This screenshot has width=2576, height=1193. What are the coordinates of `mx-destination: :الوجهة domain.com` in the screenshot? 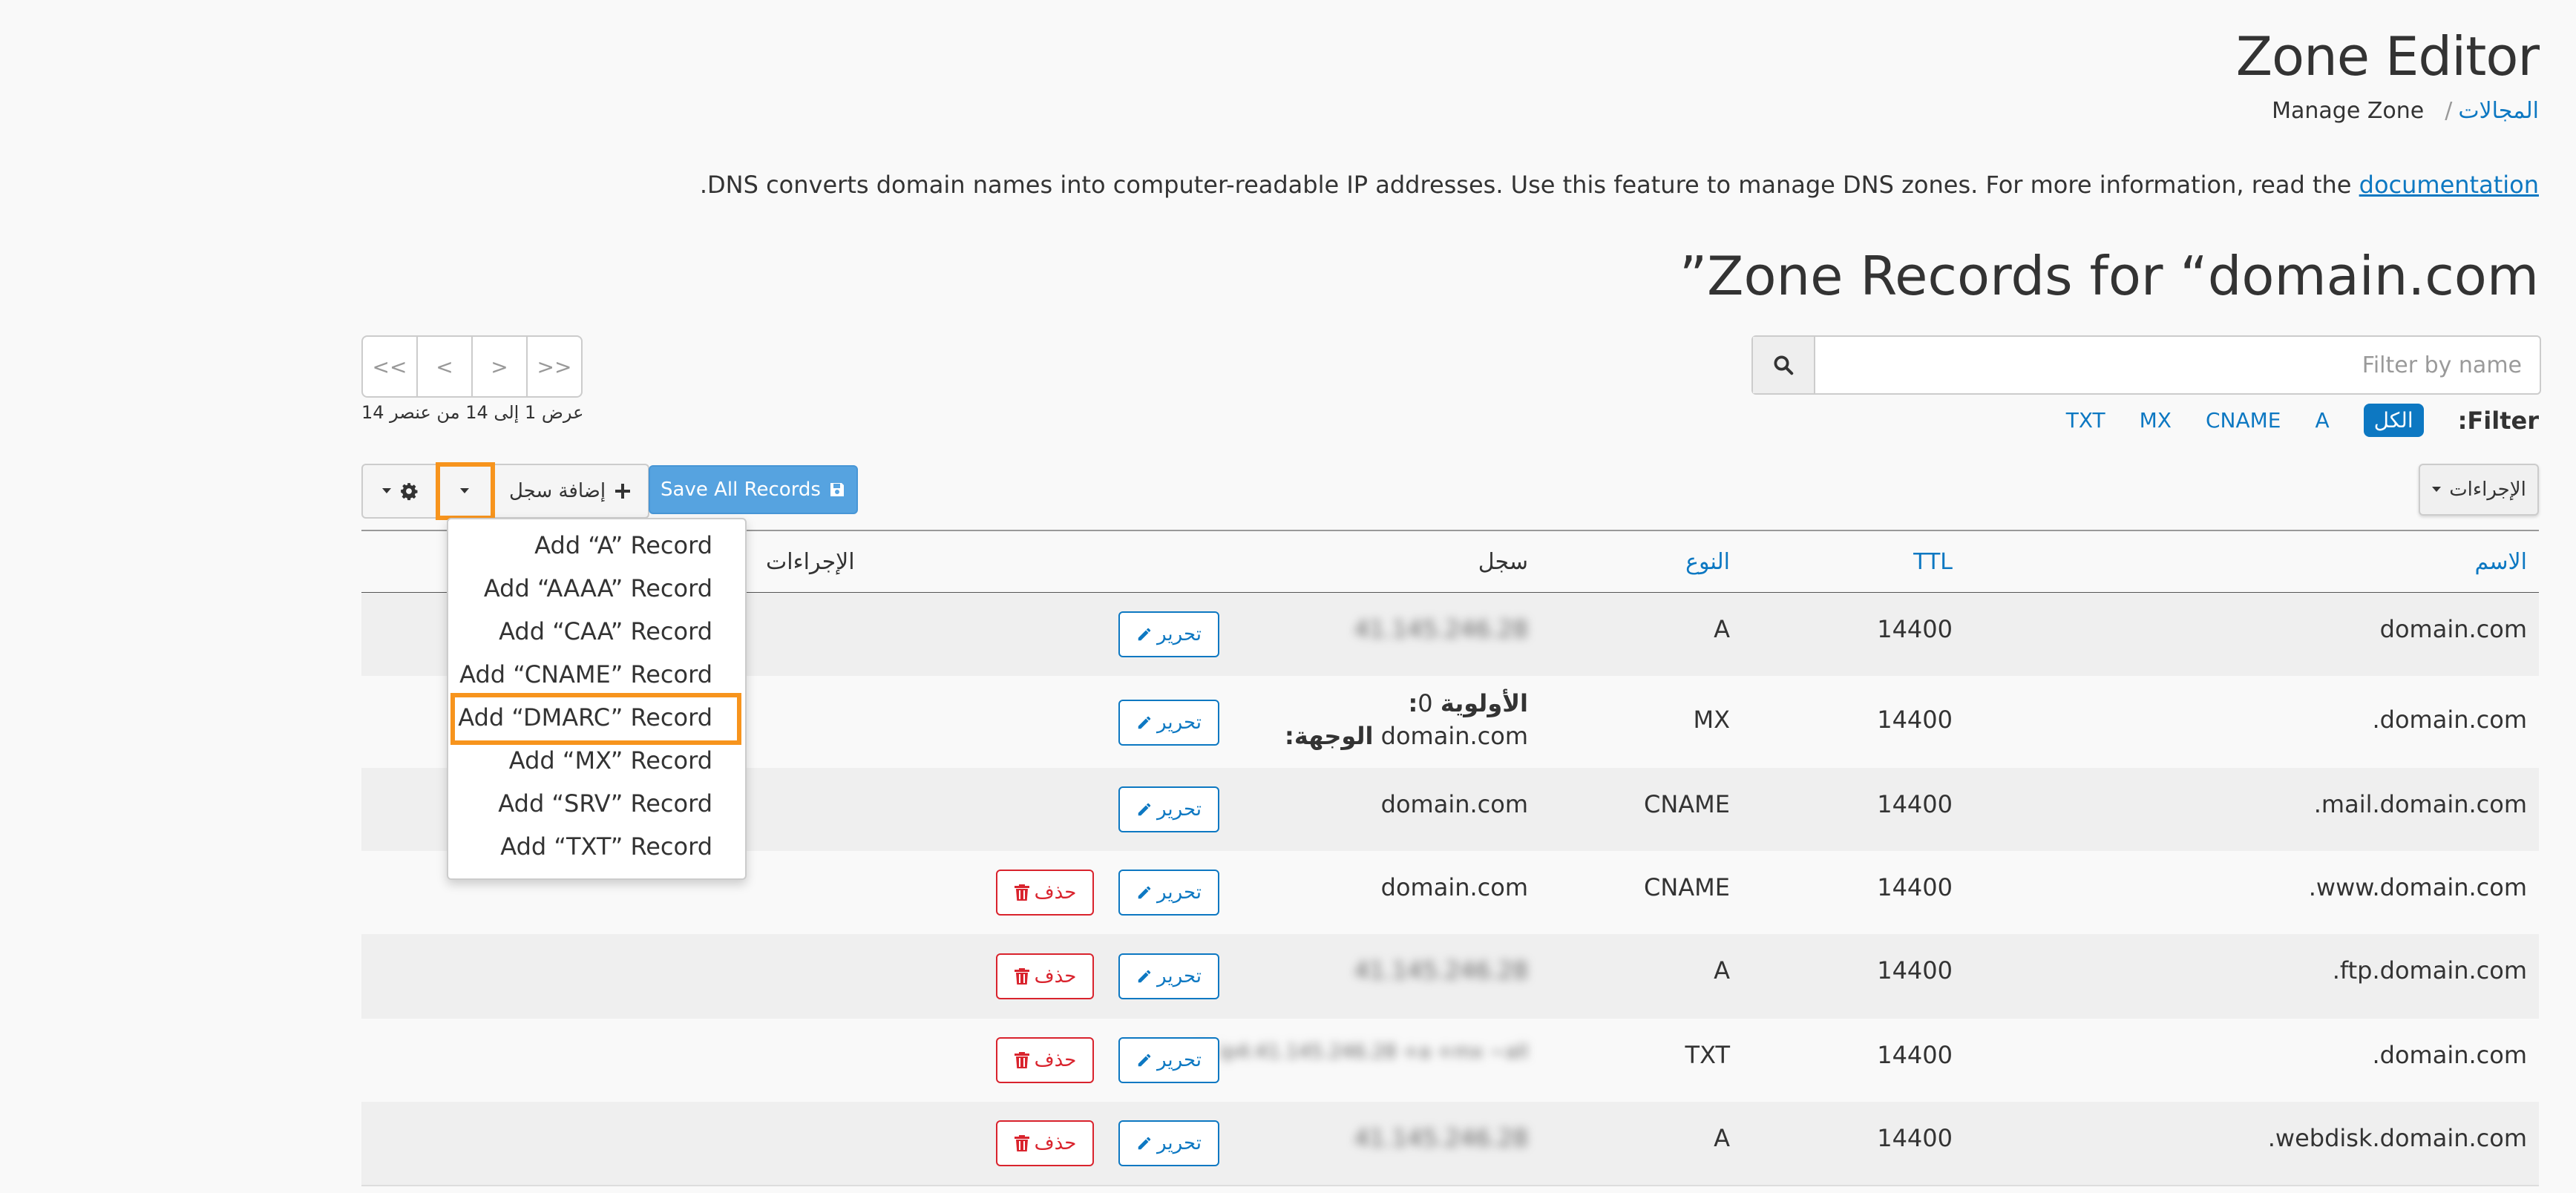 It's located at (1406, 736).